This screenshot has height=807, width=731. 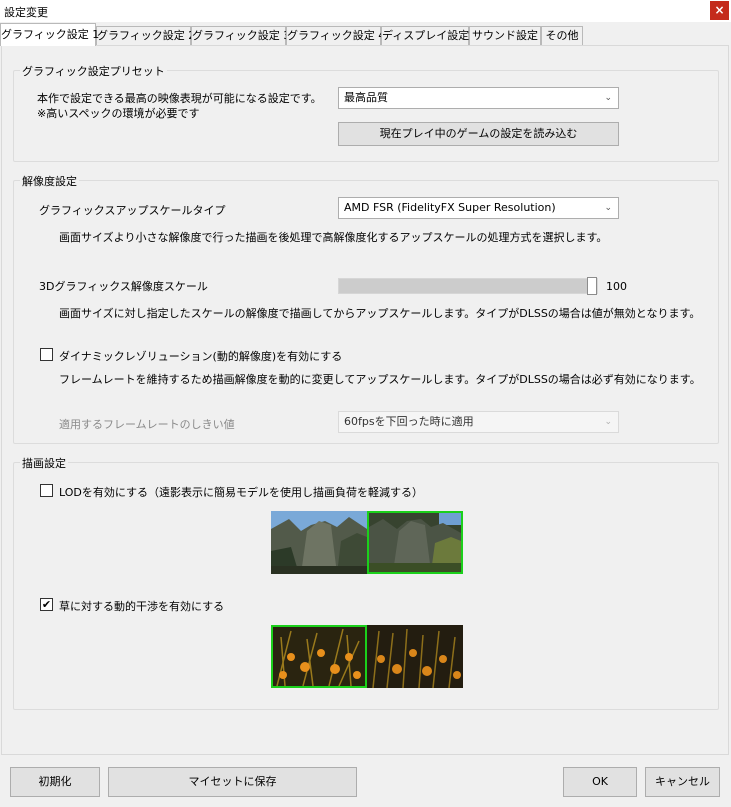 I want to click on framerate-threshold-select: 60fpsを下回った時に適用 ⌄, so click(x=478, y=422).